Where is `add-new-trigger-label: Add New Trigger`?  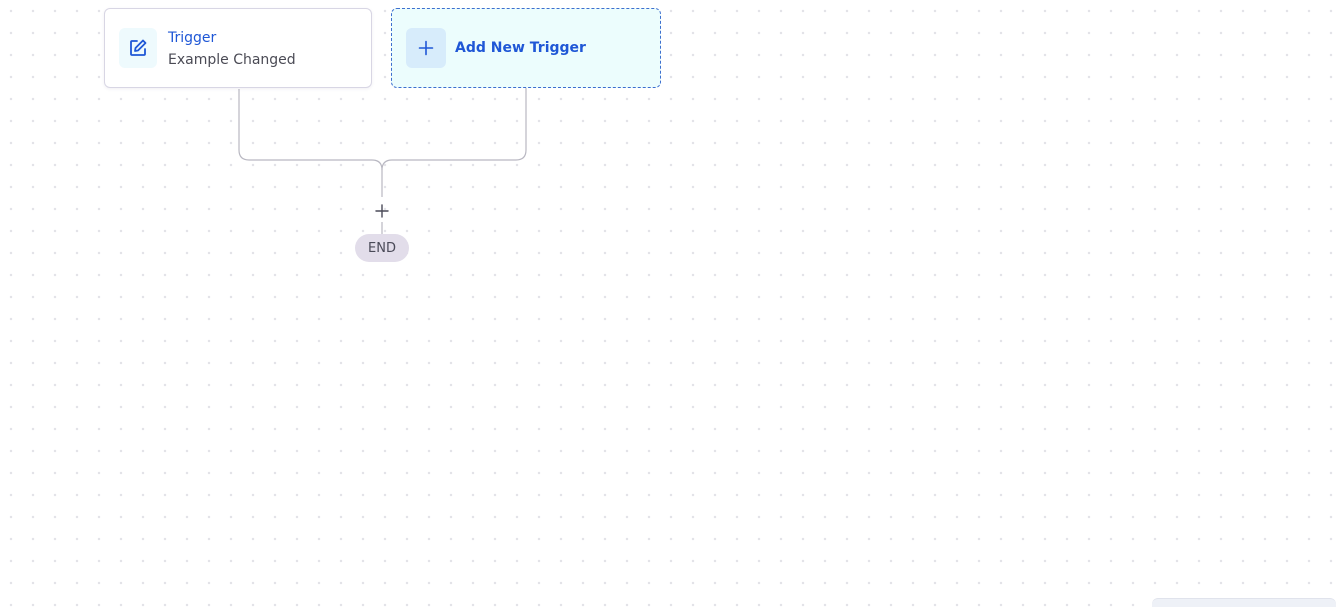
add-new-trigger-label: Add New Trigger is located at coordinates (520, 48).